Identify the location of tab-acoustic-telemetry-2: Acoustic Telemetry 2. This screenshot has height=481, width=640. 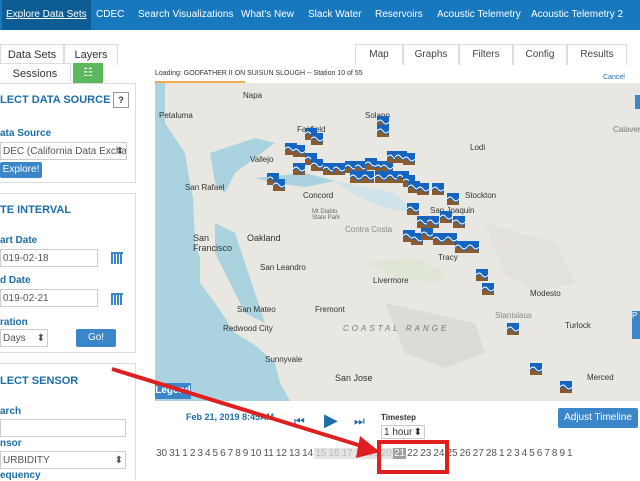
(577, 15).